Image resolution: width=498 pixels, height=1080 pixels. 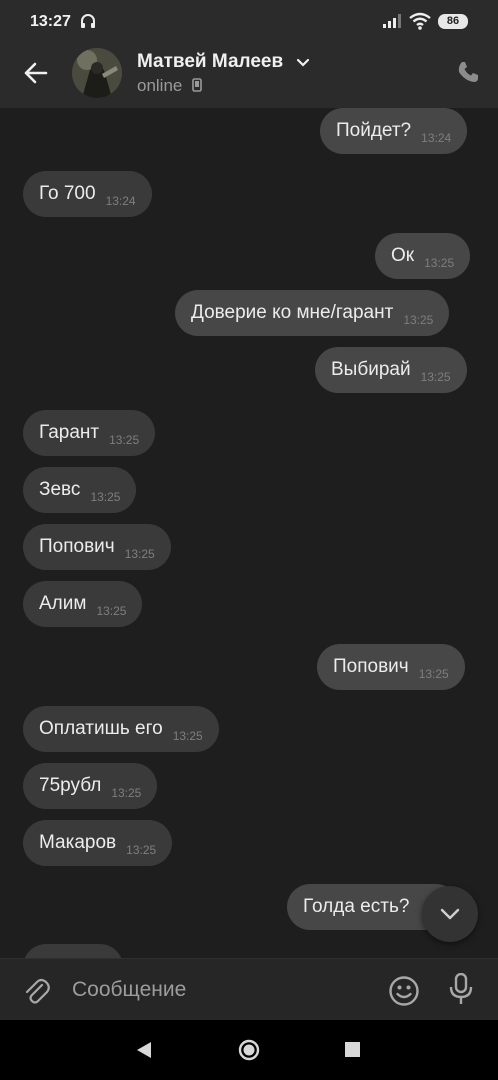 I want to click on message-incoming: 75рубл 13:25, so click(x=90, y=786).